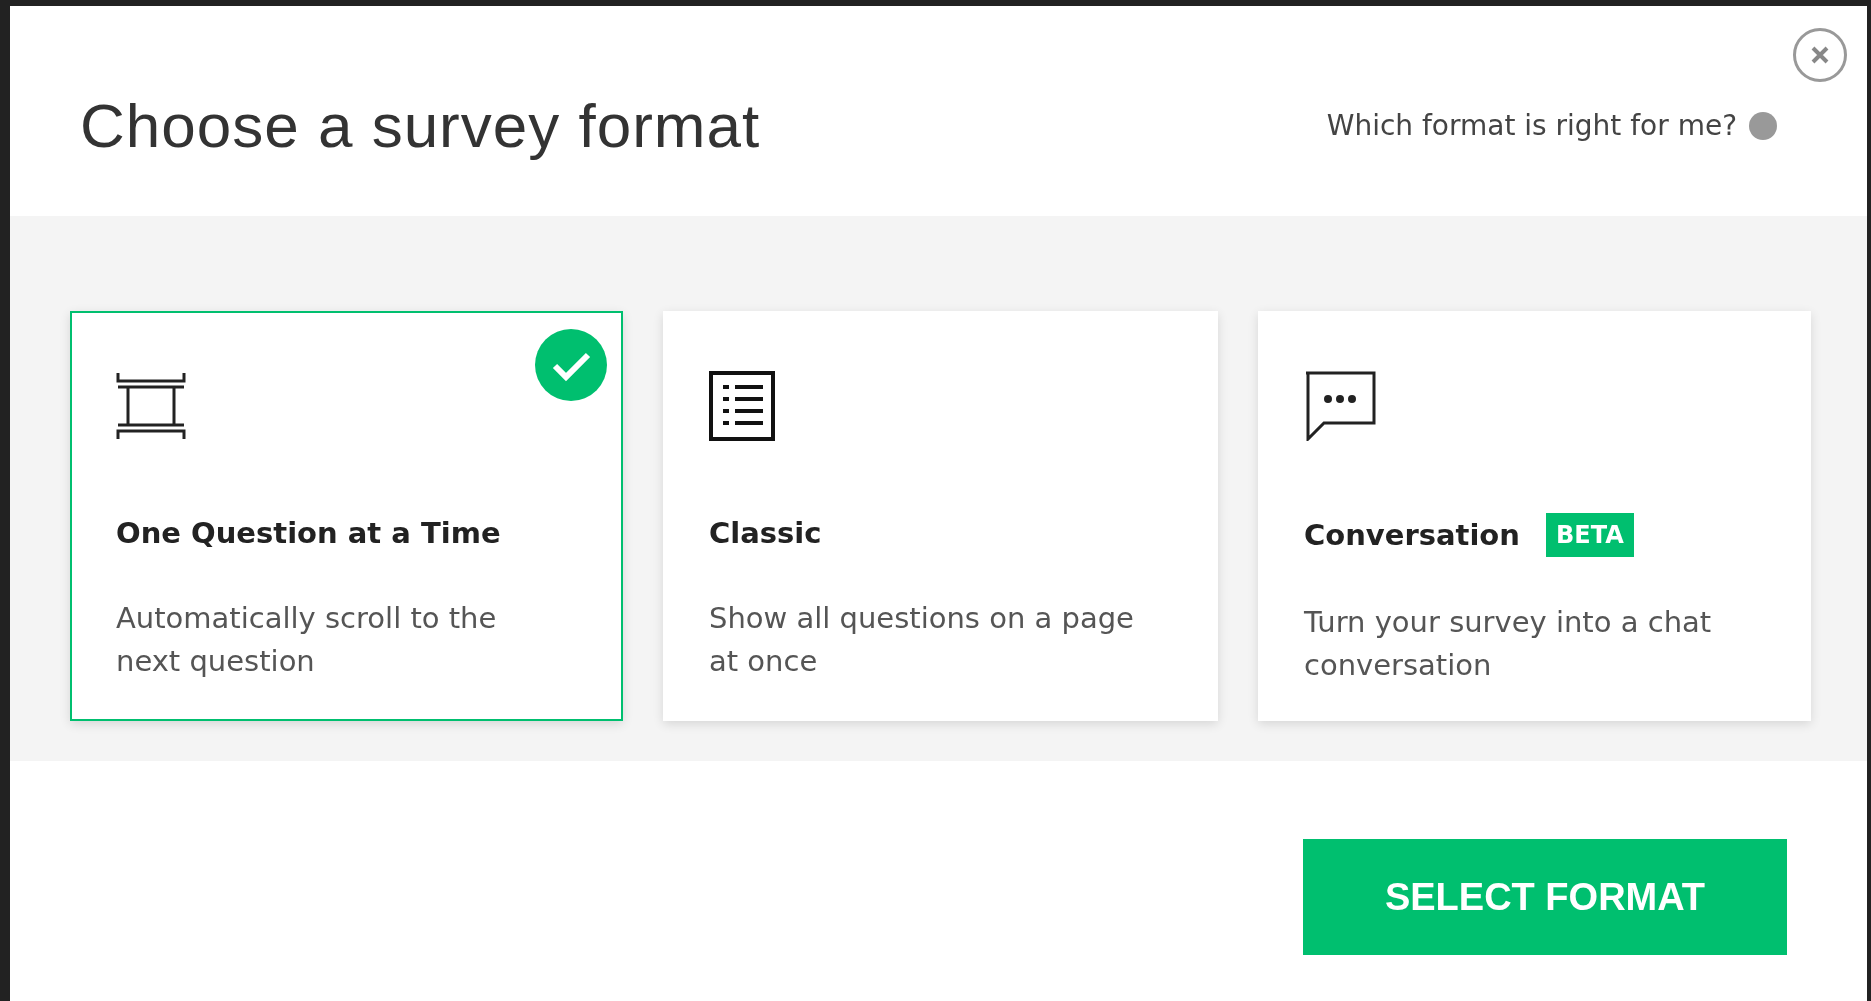 This screenshot has width=1871, height=1001. I want to click on beta-badge: BETA, so click(1589, 535).